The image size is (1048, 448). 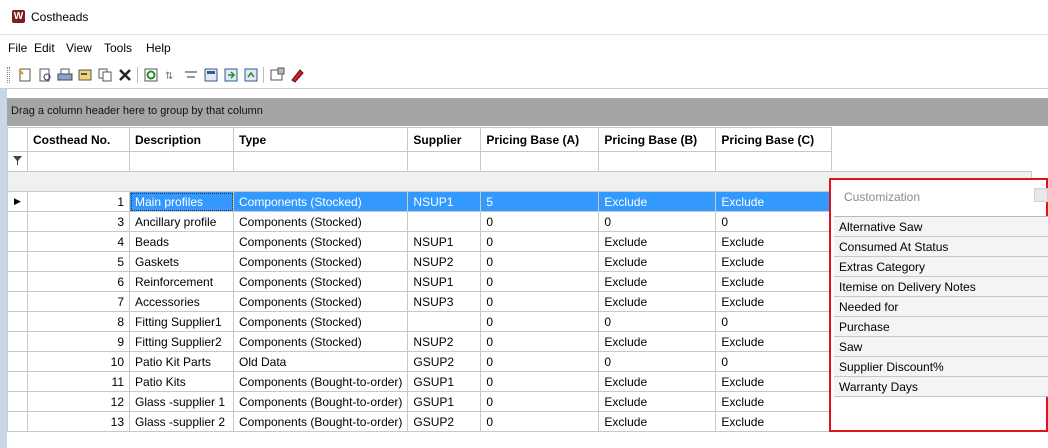 What do you see at coordinates (17, 161) in the screenshot?
I see `filter-icon` at bounding box center [17, 161].